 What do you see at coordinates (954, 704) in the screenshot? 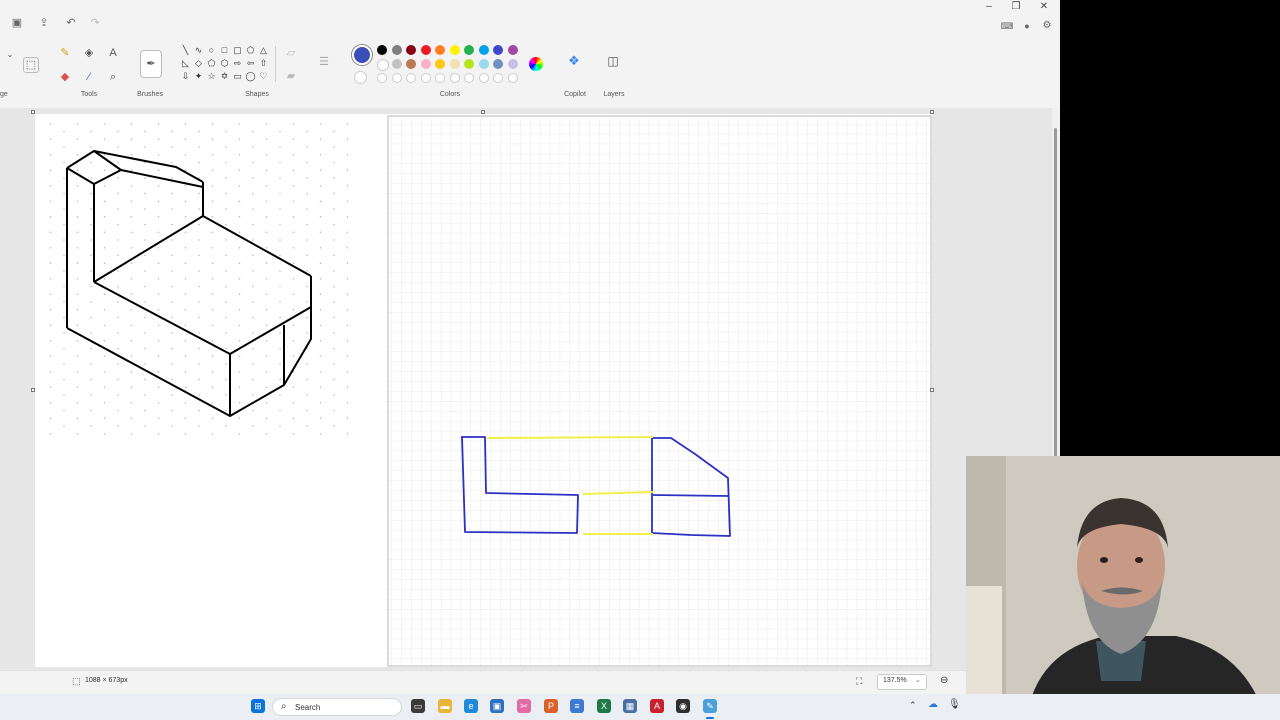
I see `microphone-icon: 🎙` at bounding box center [954, 704].